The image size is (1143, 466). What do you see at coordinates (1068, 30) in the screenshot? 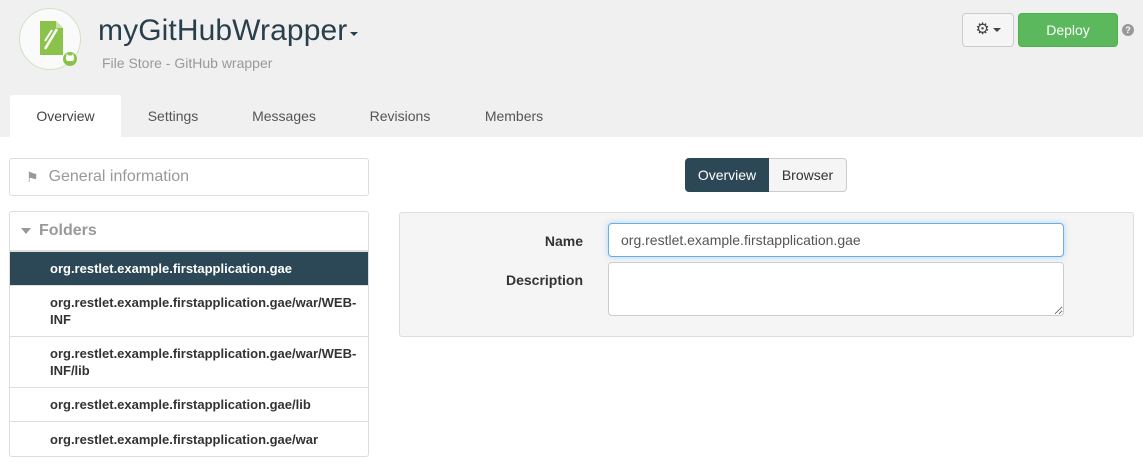
I see `deploy-button: Deploy` at bounding box center [1068, 30].